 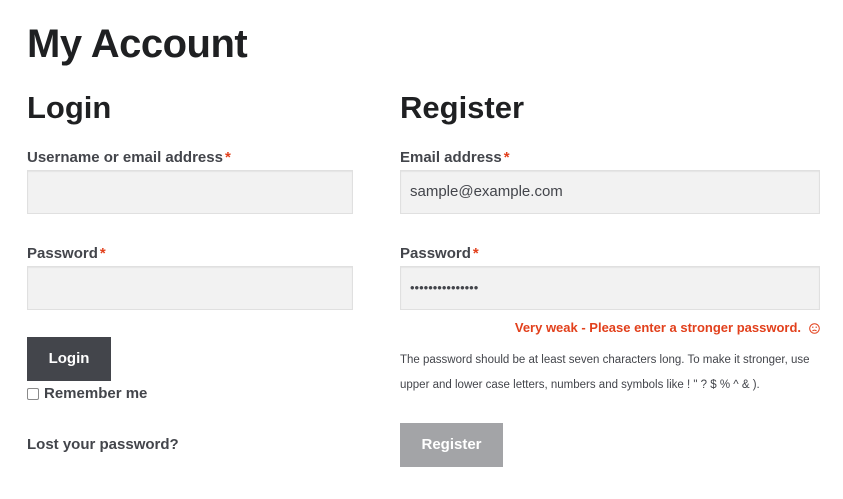 I want to click on register-email-label: Email address *, so click(x=455, y=158).